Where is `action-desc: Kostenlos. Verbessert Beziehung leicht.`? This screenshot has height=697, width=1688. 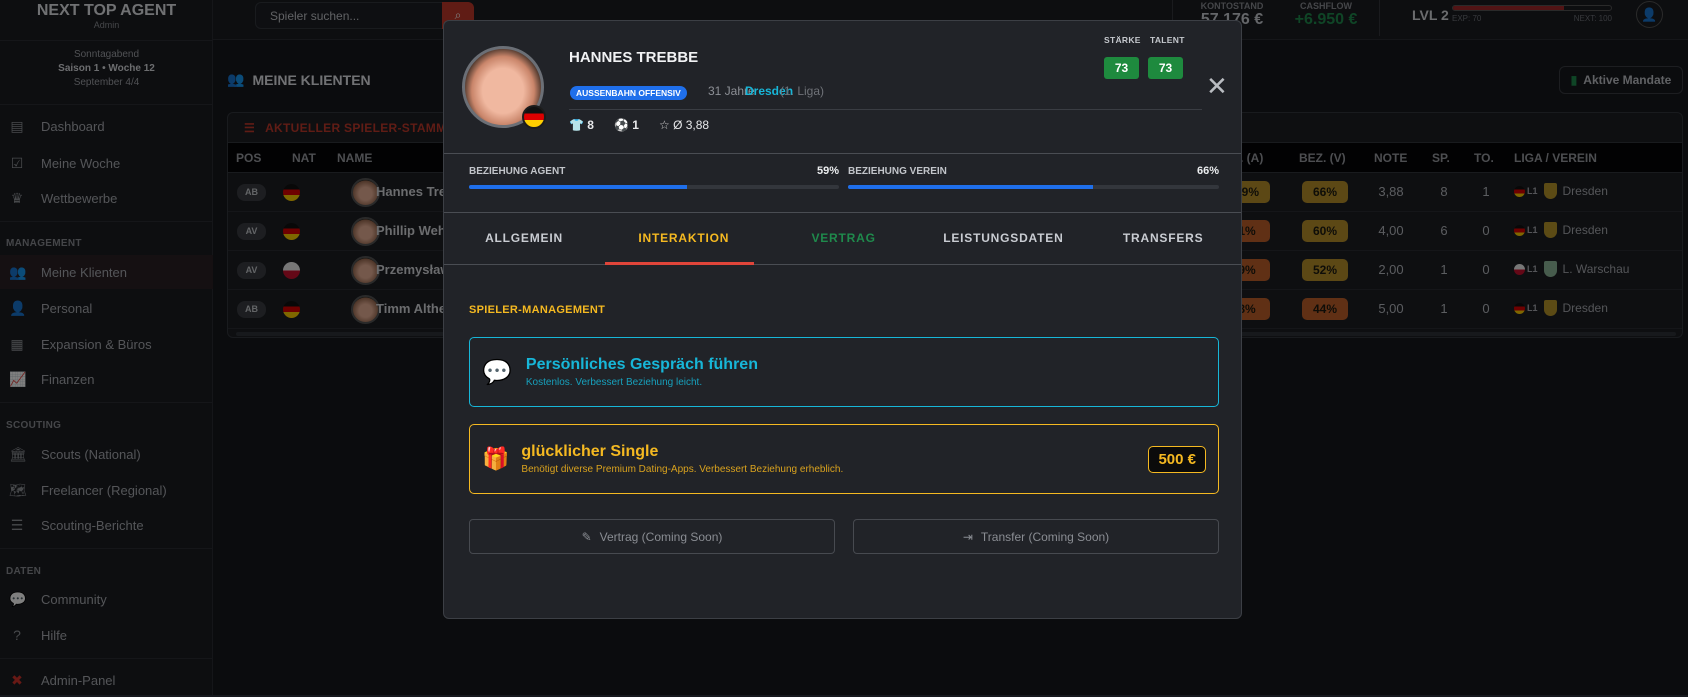
action-desc: Kostenlos. Verbessert Beziehung leicht. is located at coordinates (614, 382).